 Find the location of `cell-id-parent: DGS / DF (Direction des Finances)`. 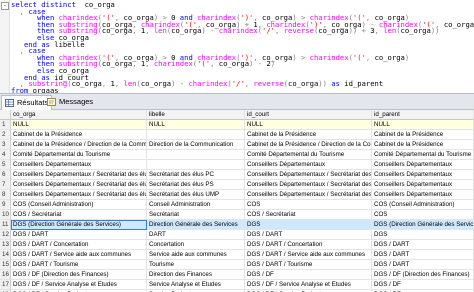

cell-id-parent: DGS / DF (Direction des Finances) is located at coordinates (423, 275).